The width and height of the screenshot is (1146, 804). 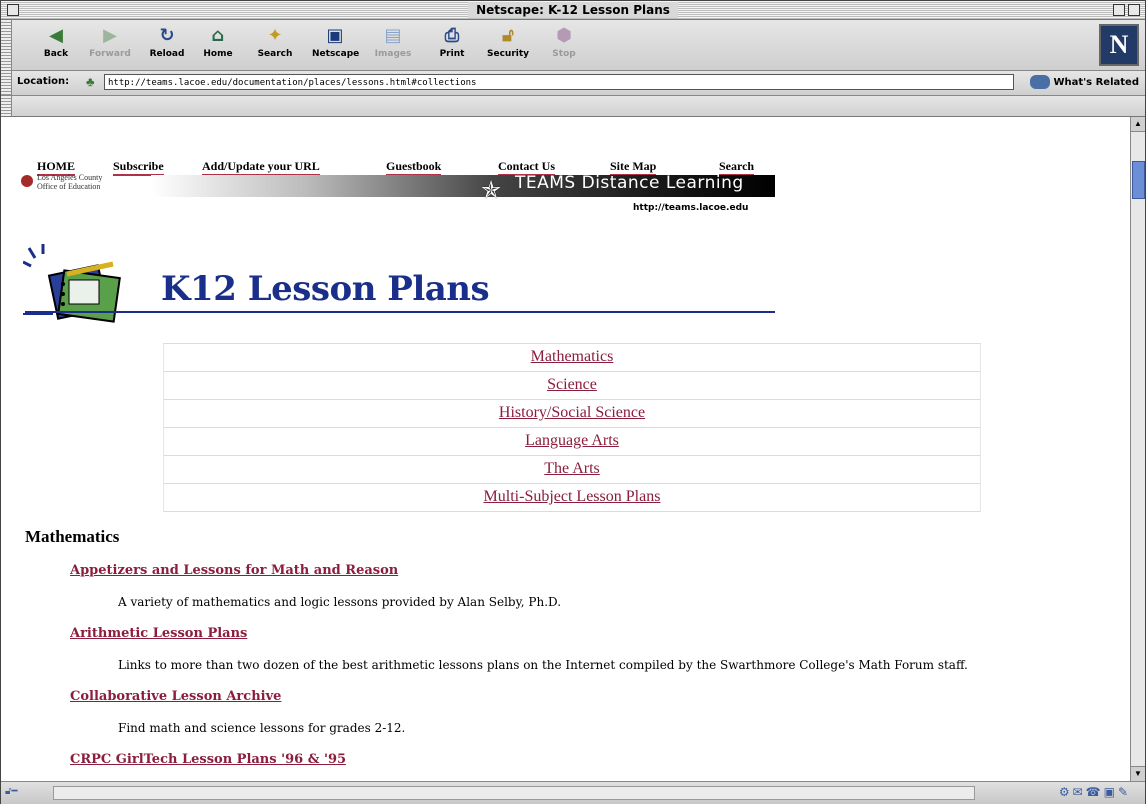 I want to click on location-grip, so click(x=6, y=83).